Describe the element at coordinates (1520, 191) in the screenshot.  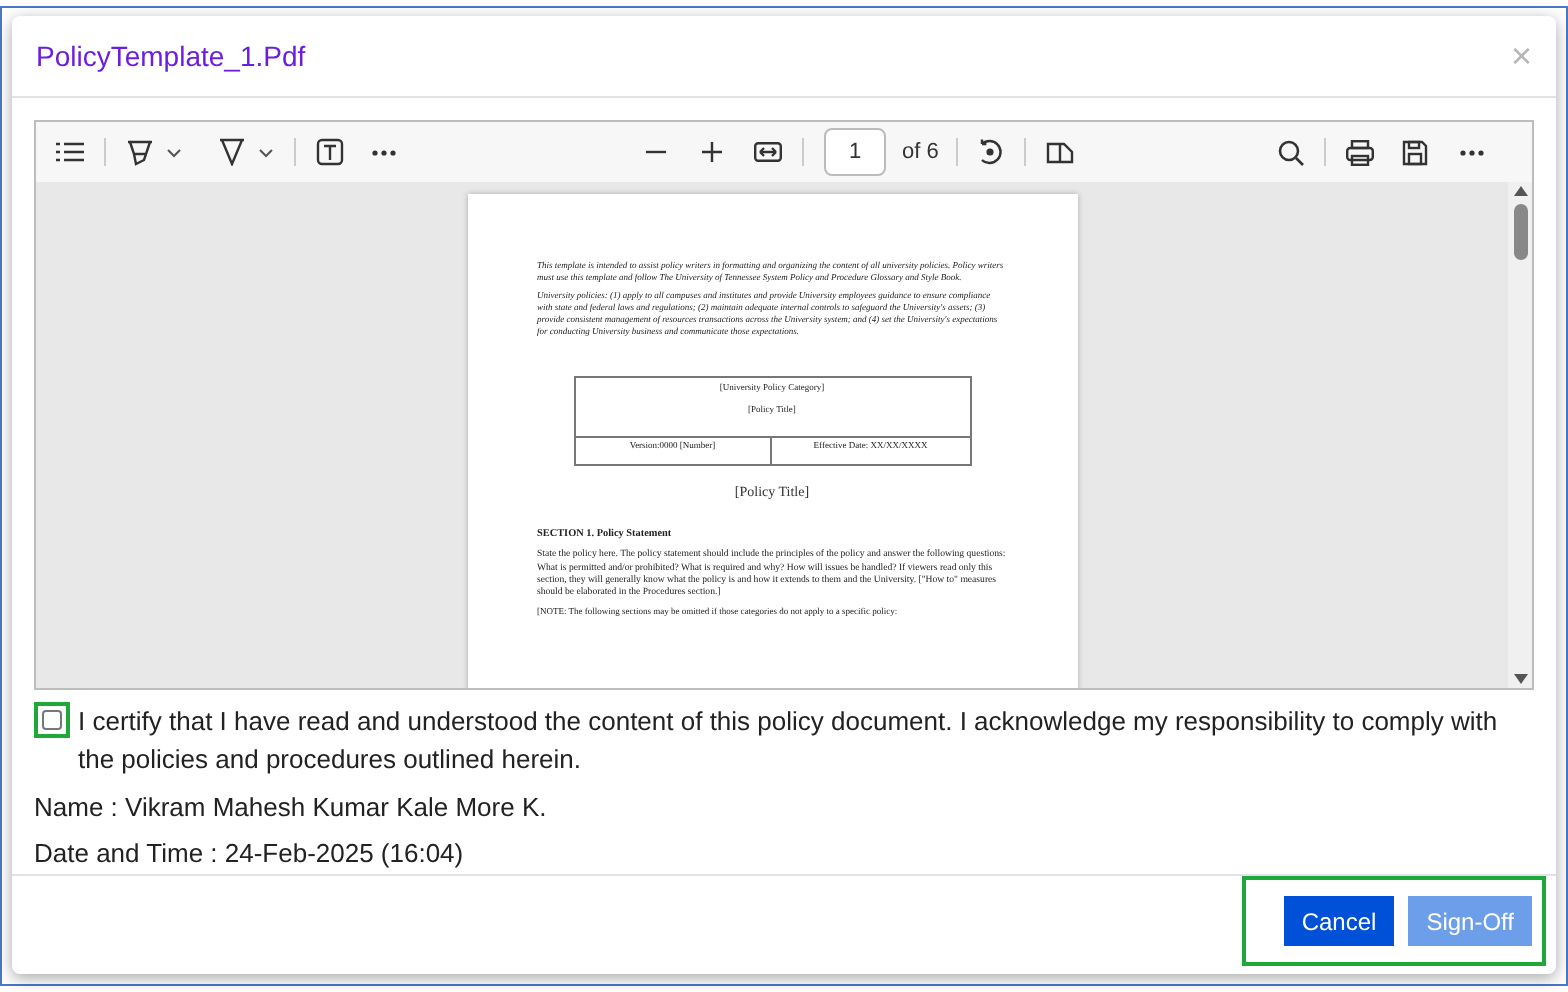
I see `scroll-up-arrow-icon` at that location.